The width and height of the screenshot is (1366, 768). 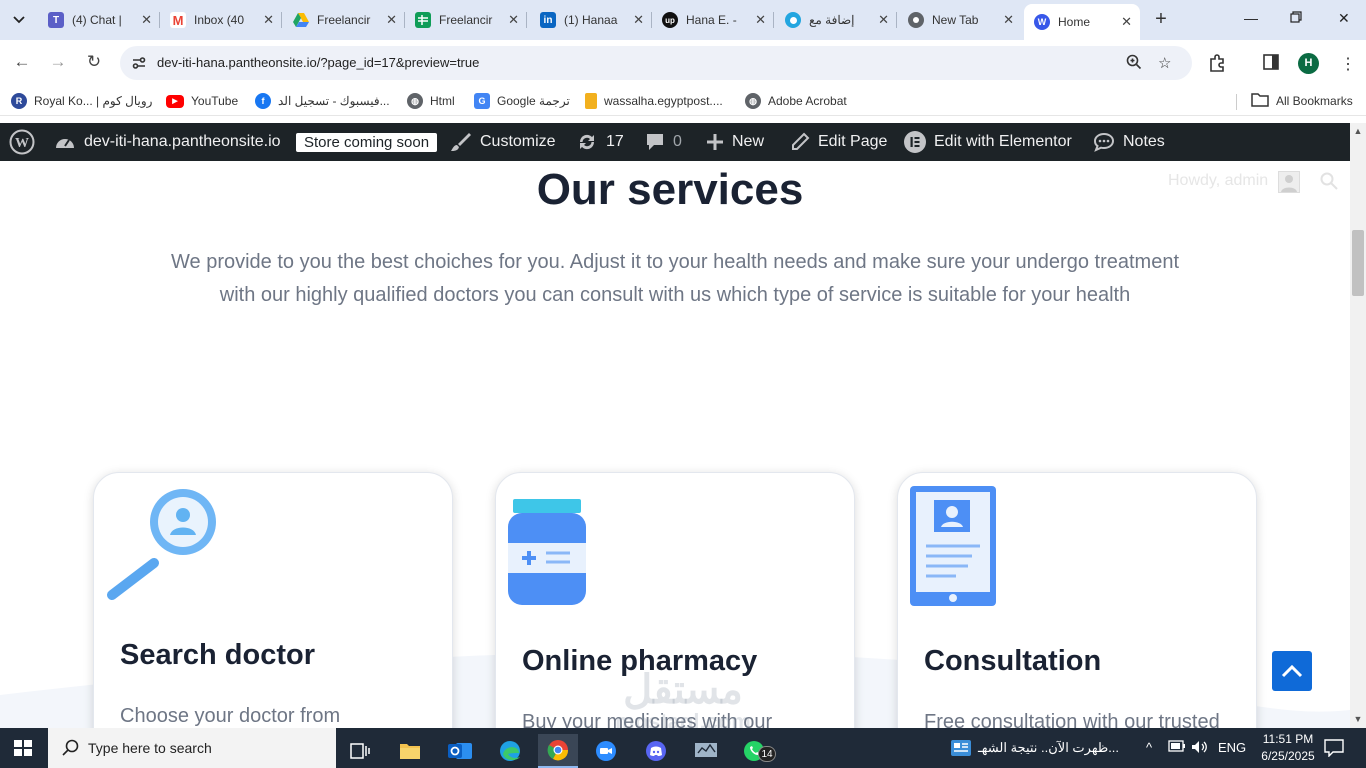 What do you see at coordinates (1358, 425) in the screenshot?
I see `page-scrollbar` at bounding box center [1358, 425].